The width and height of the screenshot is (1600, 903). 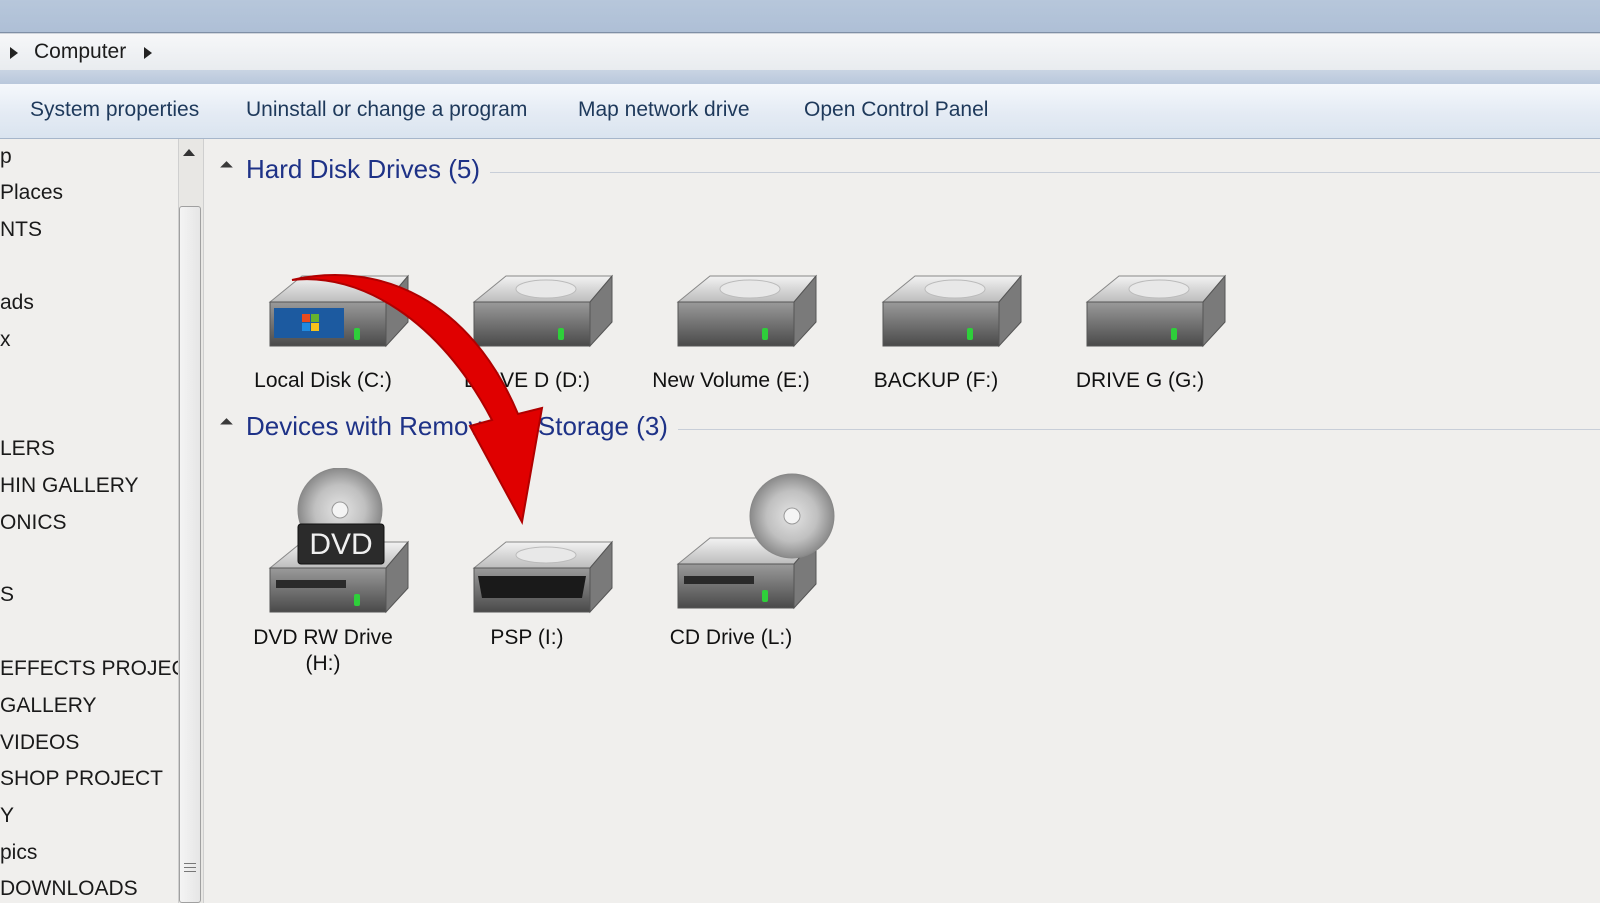 I want to click on drive-label: DRIVE G (G:), so click(x=1140, y=380).